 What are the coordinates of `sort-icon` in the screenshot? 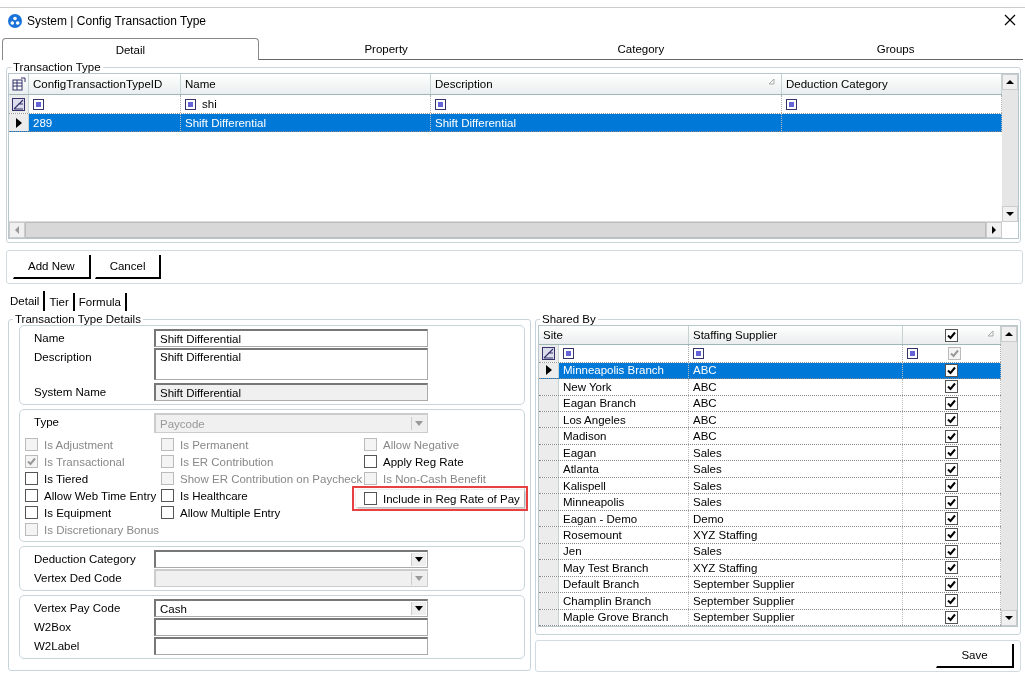 It's located at (771, 81).